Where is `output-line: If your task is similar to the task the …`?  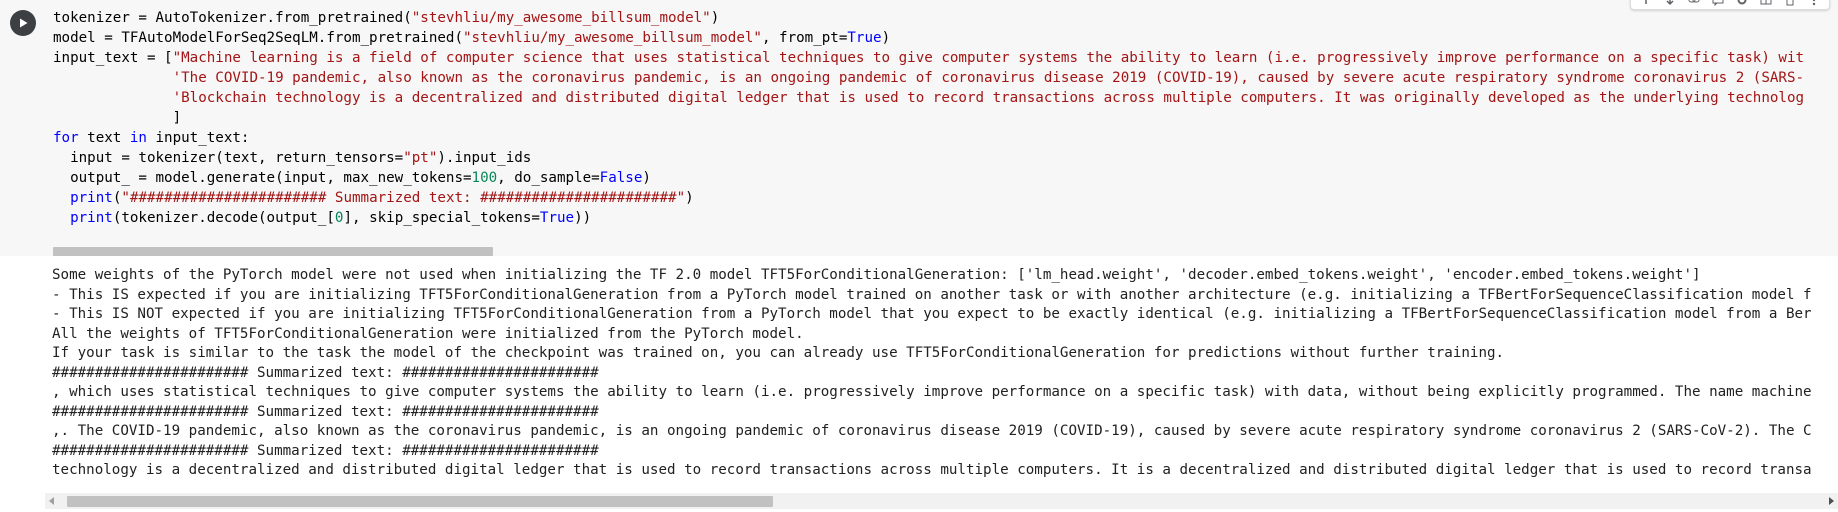 output-line: If your task is similar to the task the … is located at coordinates (778, 353).